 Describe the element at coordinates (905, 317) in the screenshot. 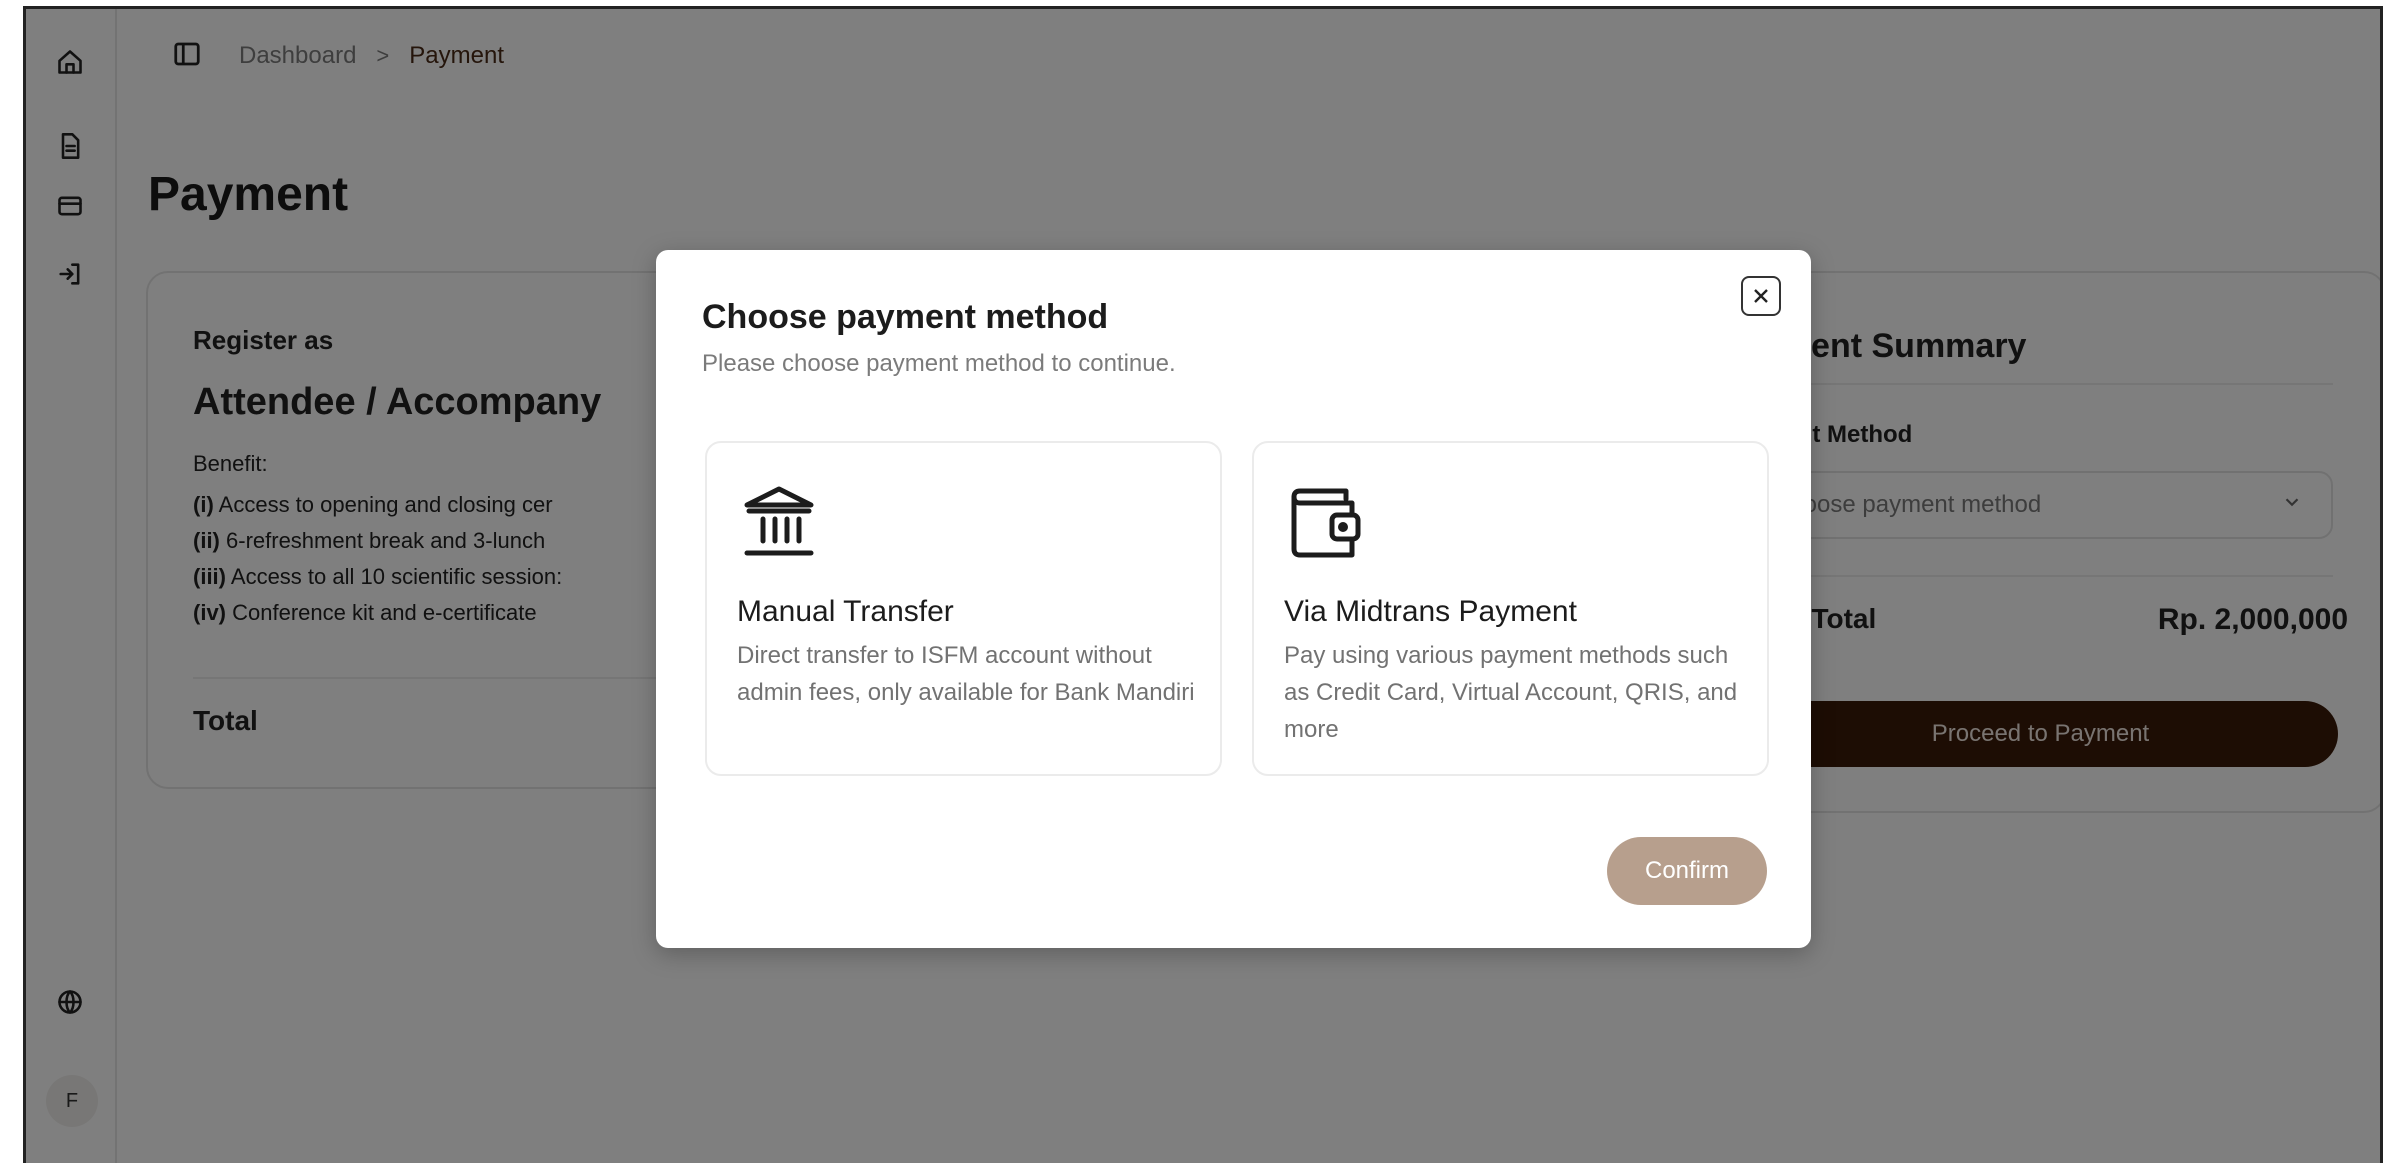

I see `modal-title: Choose payment method` at that location.